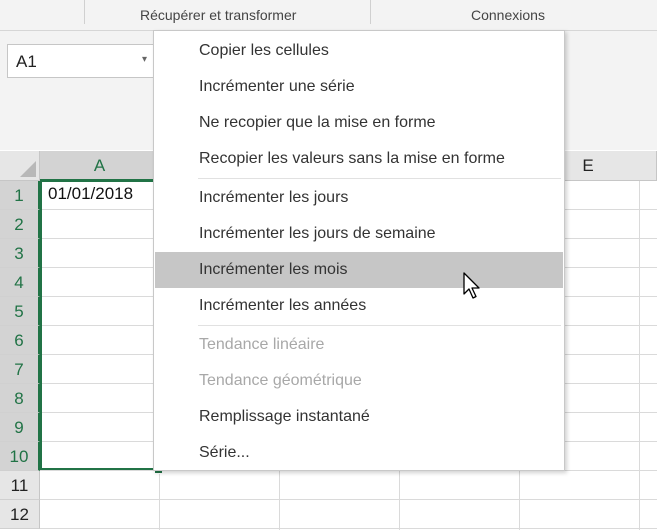 This screenshot has width=657, height=530. Describe the element at coordinates (359, 417) in the screenshot. I see `menu-item-flash-fill: Remplissage instantané` at that location.